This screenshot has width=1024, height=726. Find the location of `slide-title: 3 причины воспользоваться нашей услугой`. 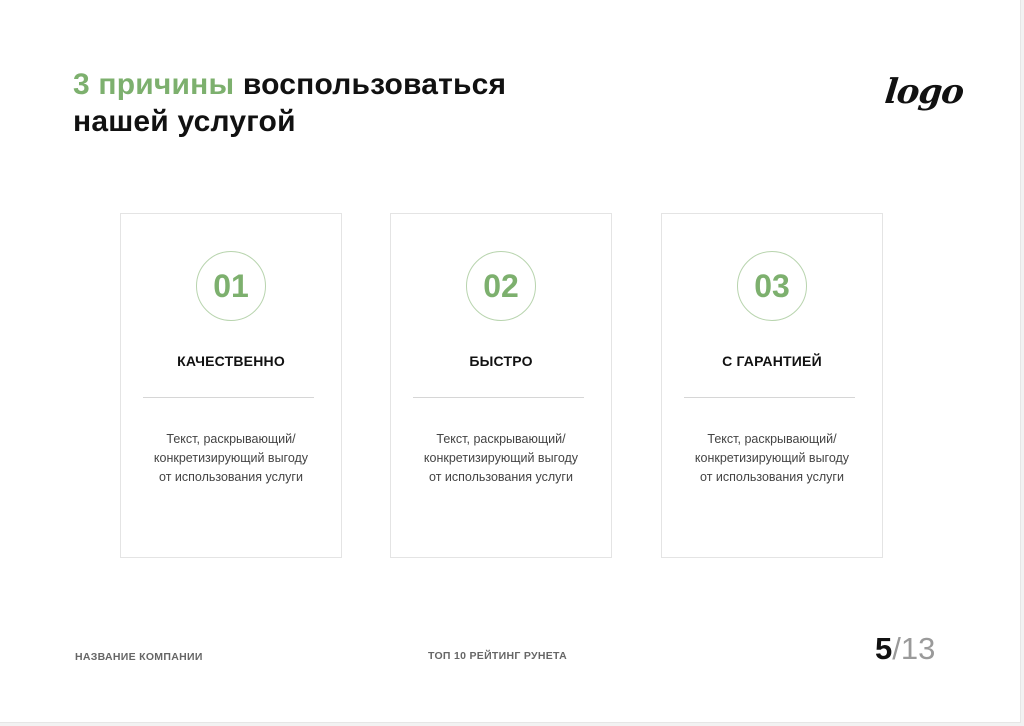

slide-title: 3 причины воспользоваться нашей услугой is located at coordinates (289, 103).